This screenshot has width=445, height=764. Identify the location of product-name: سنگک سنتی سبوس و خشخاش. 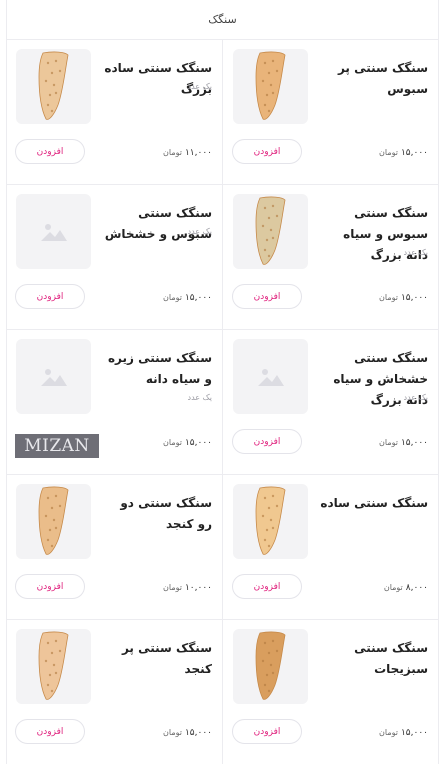
(157, 224).